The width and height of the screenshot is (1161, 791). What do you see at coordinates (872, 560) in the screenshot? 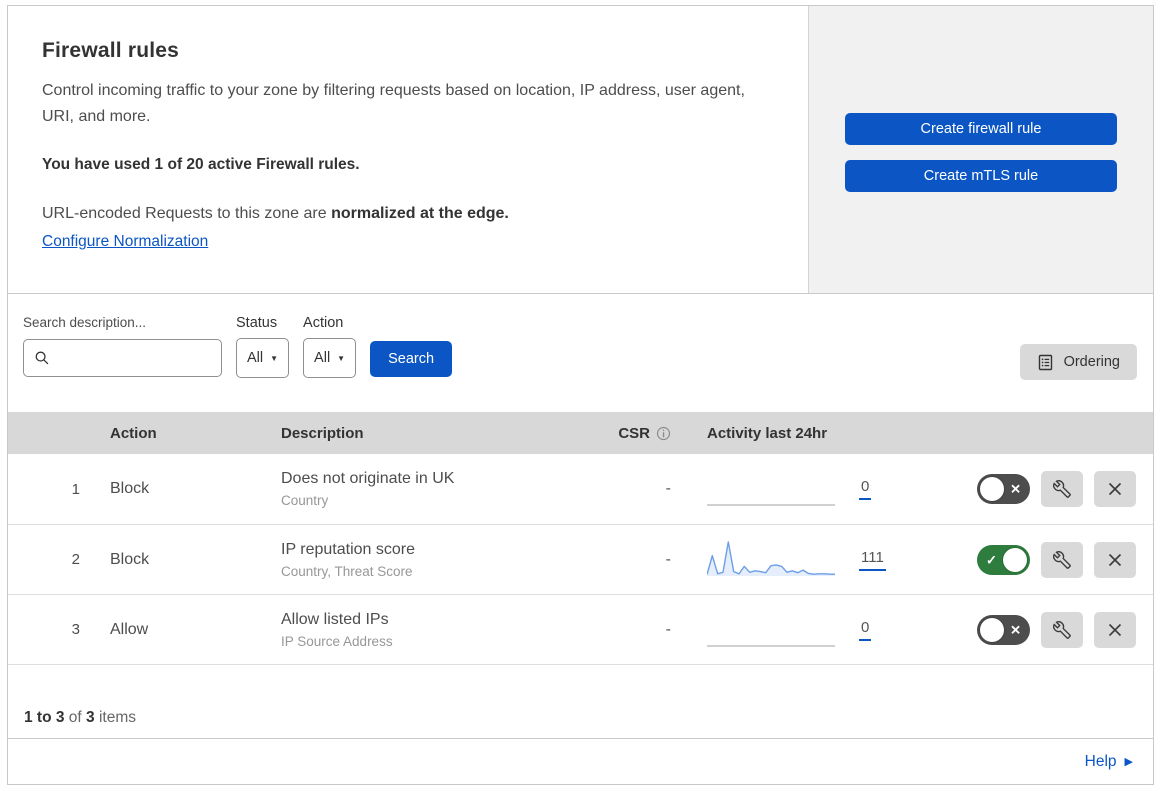
I see `activity-count-link: 111` at bounding box center [872, 560].